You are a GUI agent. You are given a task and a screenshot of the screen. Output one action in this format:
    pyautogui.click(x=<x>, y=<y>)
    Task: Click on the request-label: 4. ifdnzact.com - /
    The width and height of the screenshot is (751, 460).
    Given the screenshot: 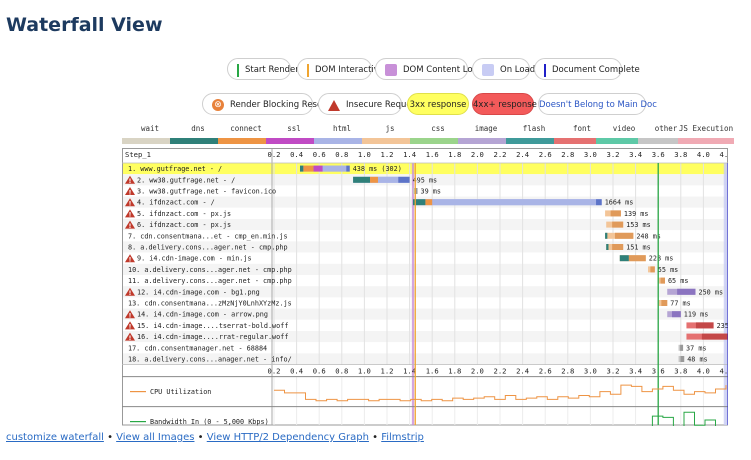 What is the action you would take?
    pyautogui.click(x=176, y=203)
    